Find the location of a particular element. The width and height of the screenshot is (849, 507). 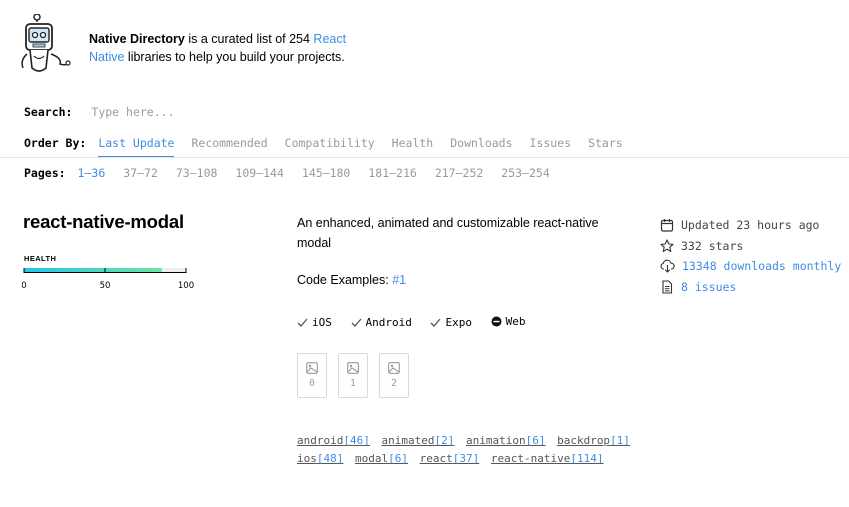

page-link-2: 37–72 is located at coordinates (140, 173).